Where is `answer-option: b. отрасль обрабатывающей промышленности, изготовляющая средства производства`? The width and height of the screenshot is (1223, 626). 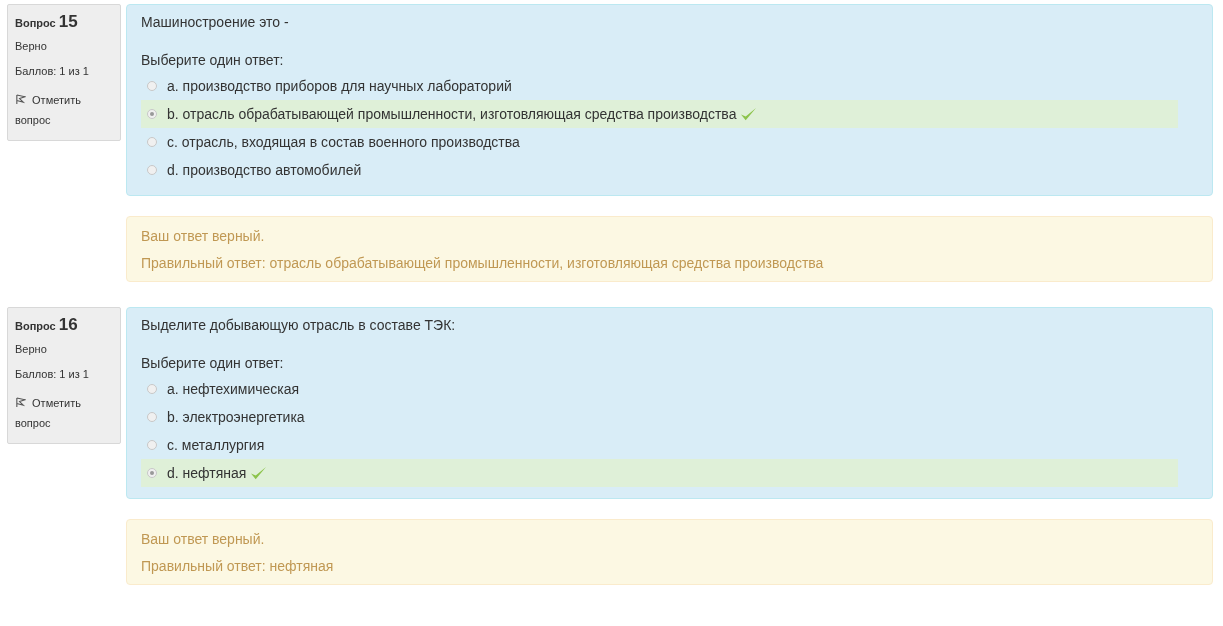 answer-option: b. отрасль обрабатывающей промышленности, изготовляющая средства производства is located at coordinates (659, 114).